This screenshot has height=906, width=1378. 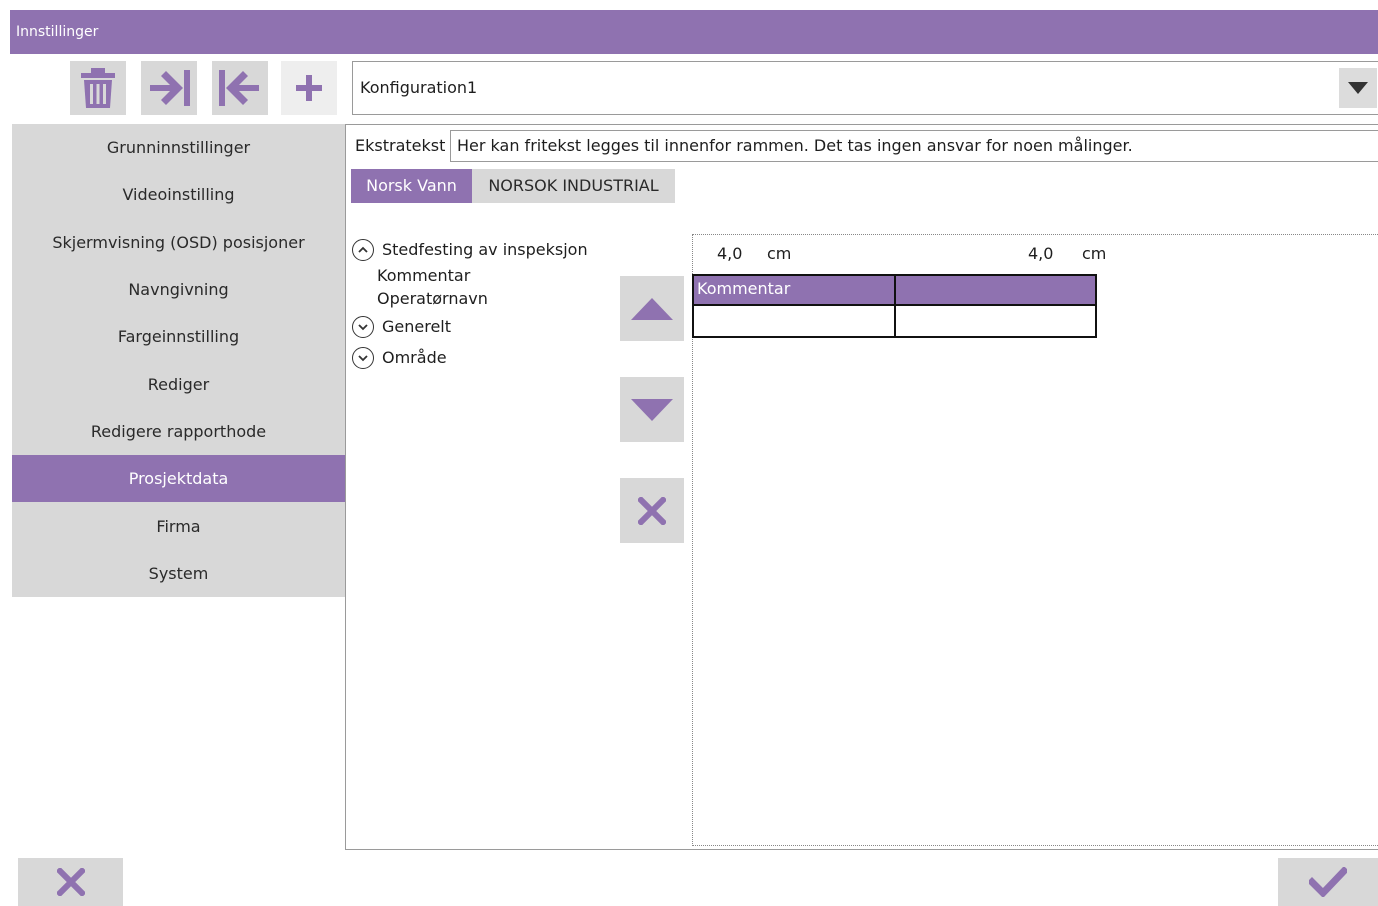 What do you see at coordinates (573, 186) in the screenshot?
I see `tab-norsok-industrial: NORSOK INDUSTRIAL` at bounding box center [573, 186].